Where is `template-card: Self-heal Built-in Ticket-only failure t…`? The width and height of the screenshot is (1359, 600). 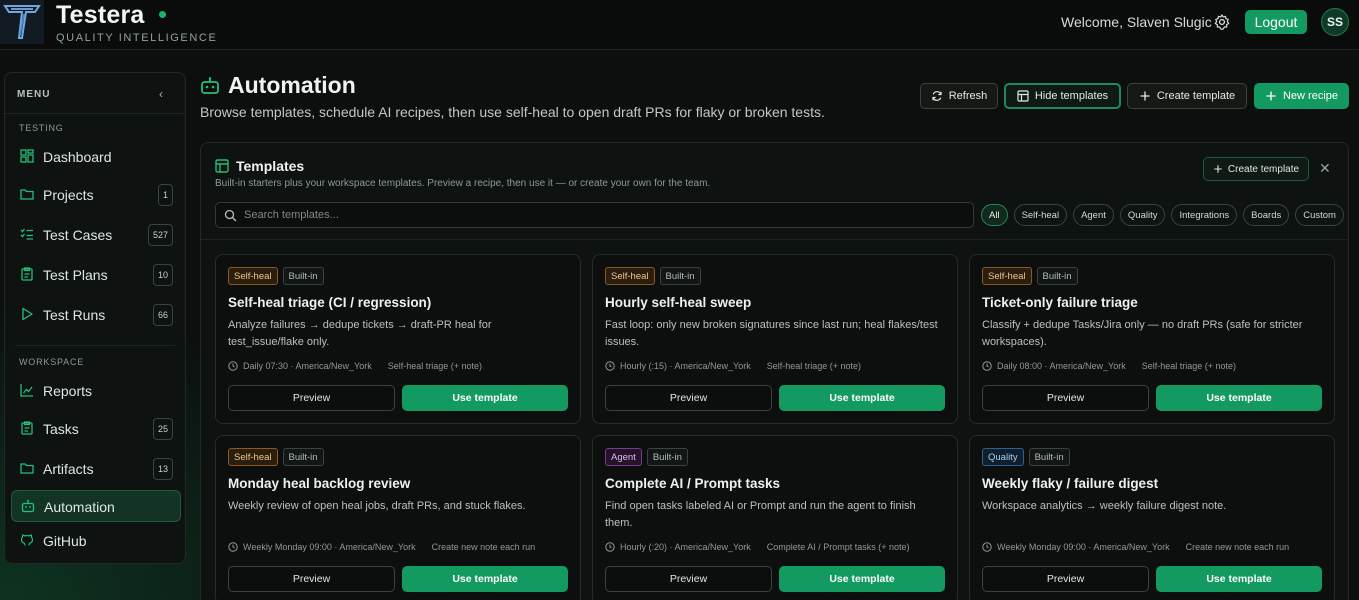 template-card: Self-heal Built-in Ticket-only failure t… is located at coordinates (1152, 339).